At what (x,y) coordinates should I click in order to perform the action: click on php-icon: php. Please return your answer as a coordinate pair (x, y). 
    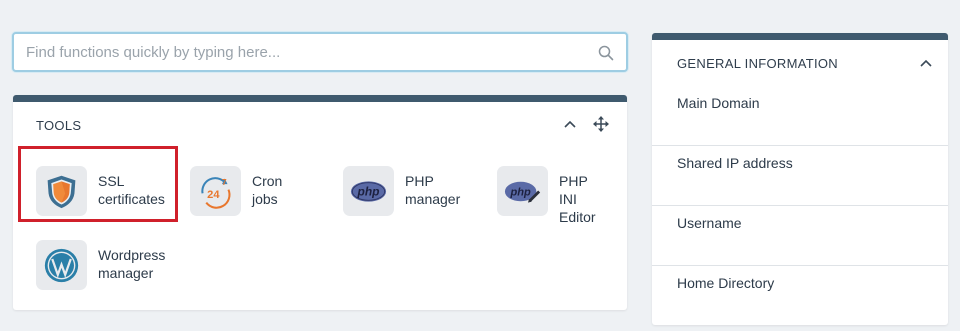
    Looking at the image, I should click on (368, 191).